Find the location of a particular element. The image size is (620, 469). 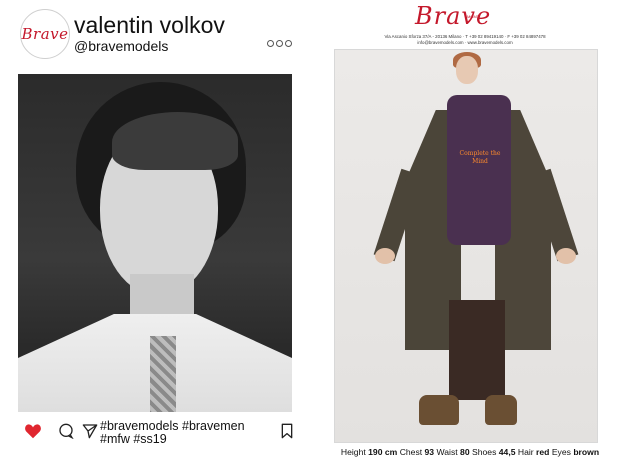

bookmark-icon is located at coordinates (287, 431).